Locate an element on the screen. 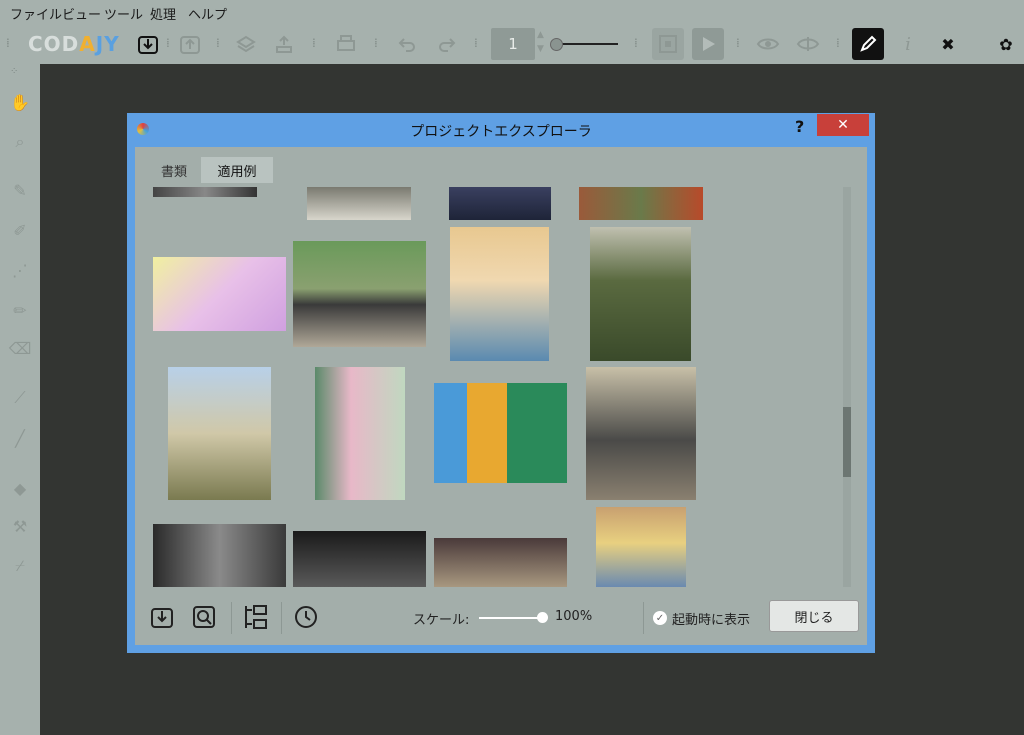 The image size is (1024, 735). redo-button is located at coordinates (448, 44).